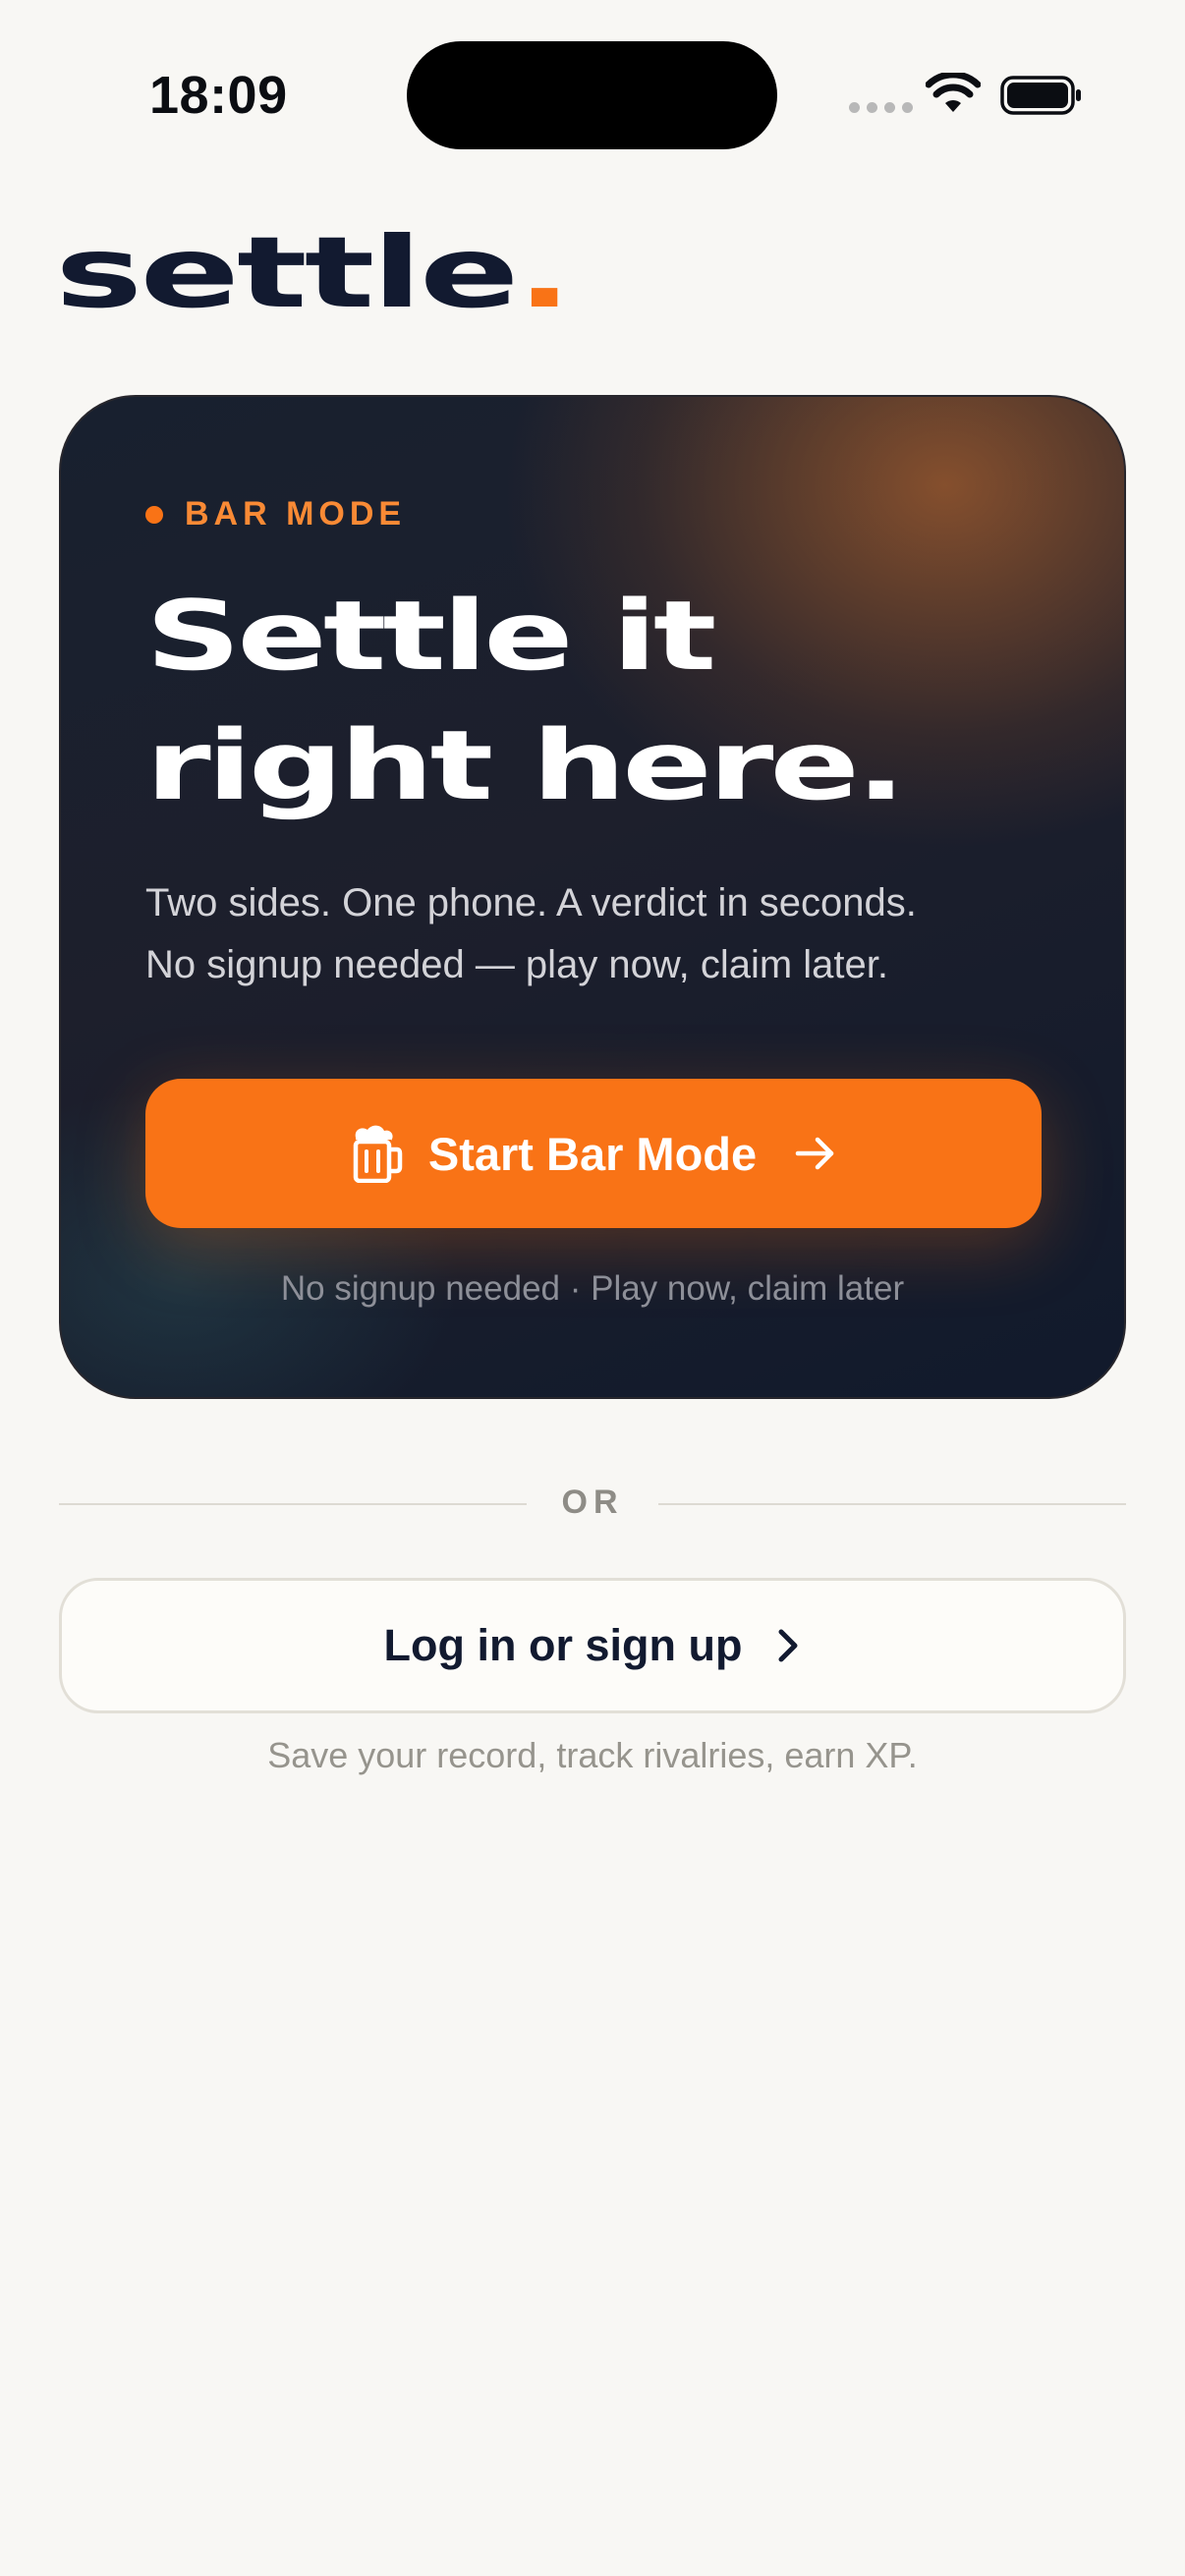 This screenshot has height=2576, width=1185. Describe the element at coordinates (815, 1153) in the screenshot. I see `arrow-right-icon` at that location.